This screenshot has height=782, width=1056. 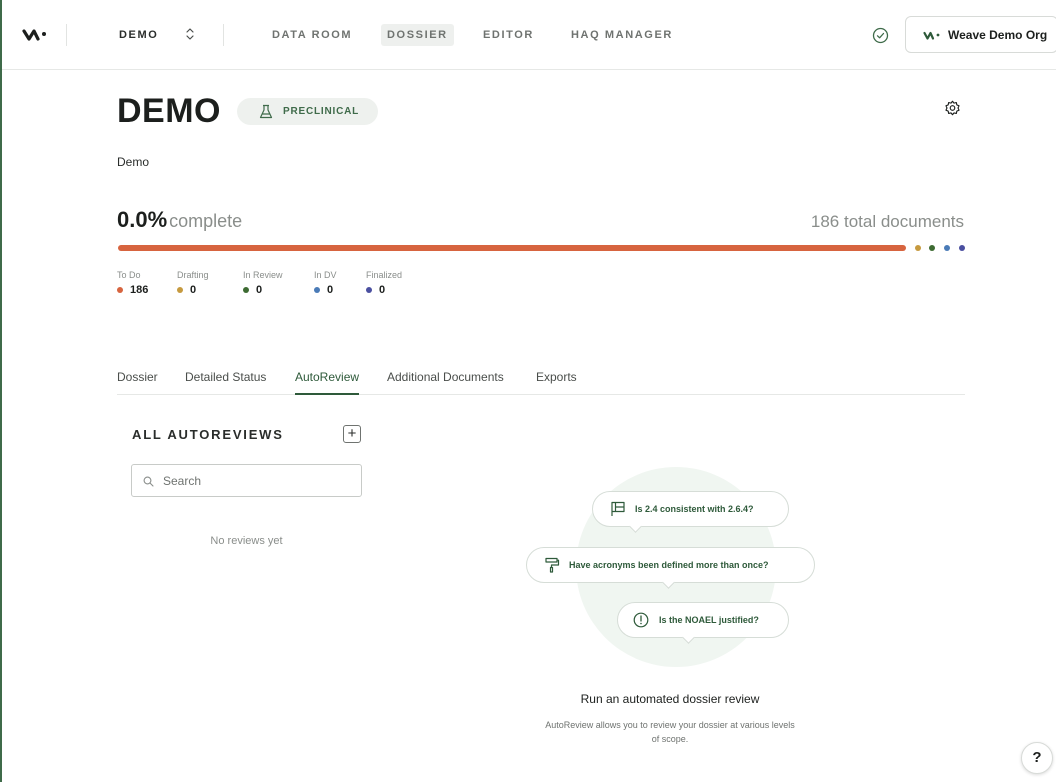 What do you see at coordinates (352, 434) in the screenshot?
I see `add-autoreview-button: +` at bounding box center [352, 434].